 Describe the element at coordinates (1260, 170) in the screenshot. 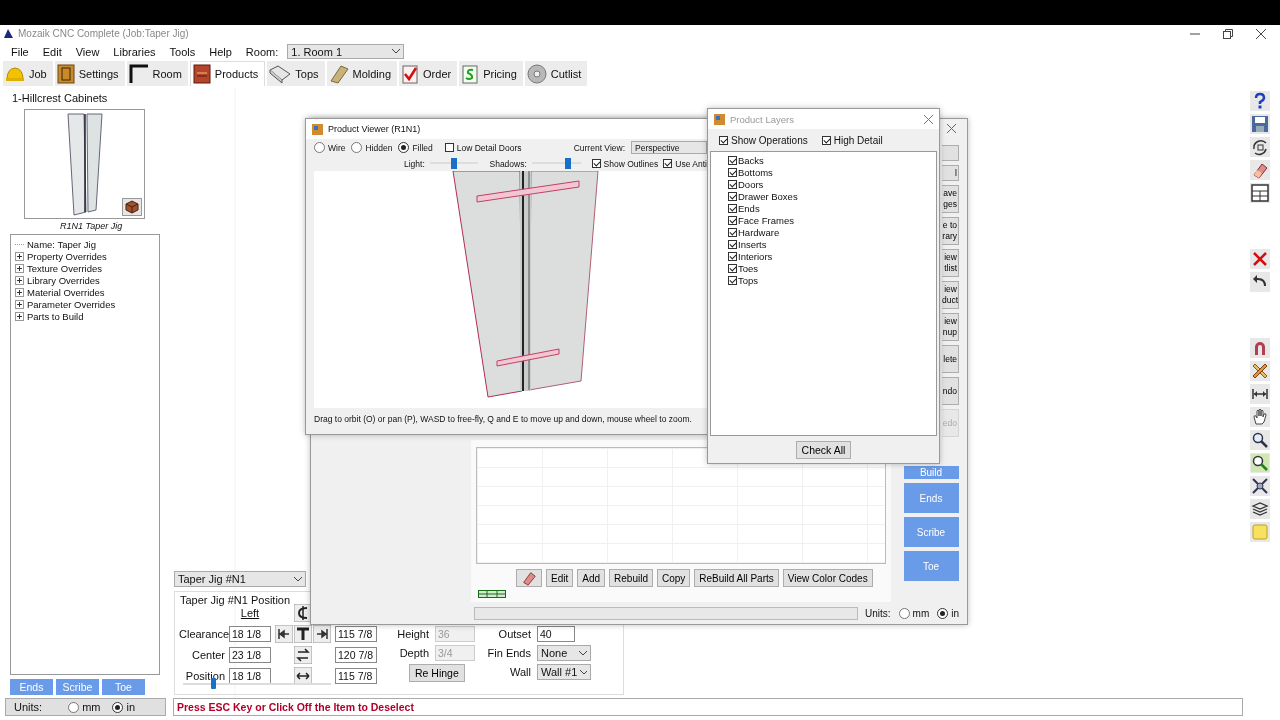

I see `eraser-icon` at that location.